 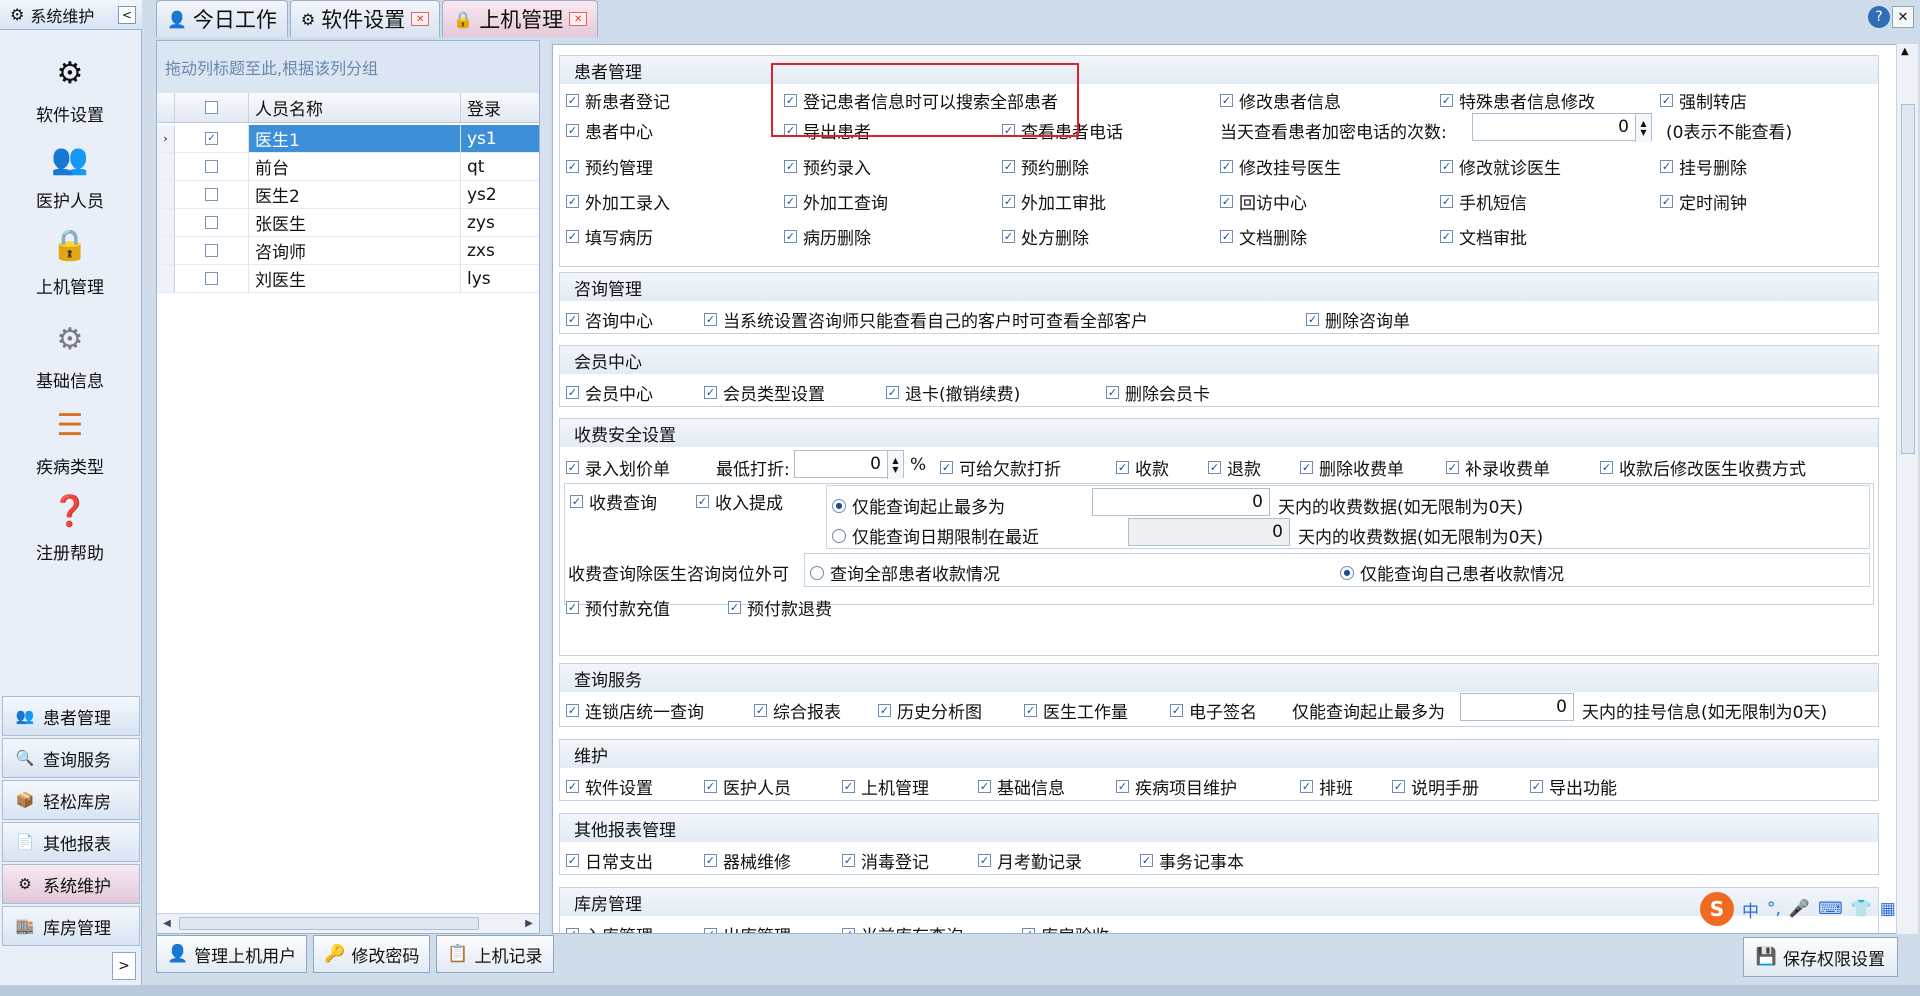 I want to click on perm-add-bill: ✓ 补录收费单, so click(x=1498, y=467).